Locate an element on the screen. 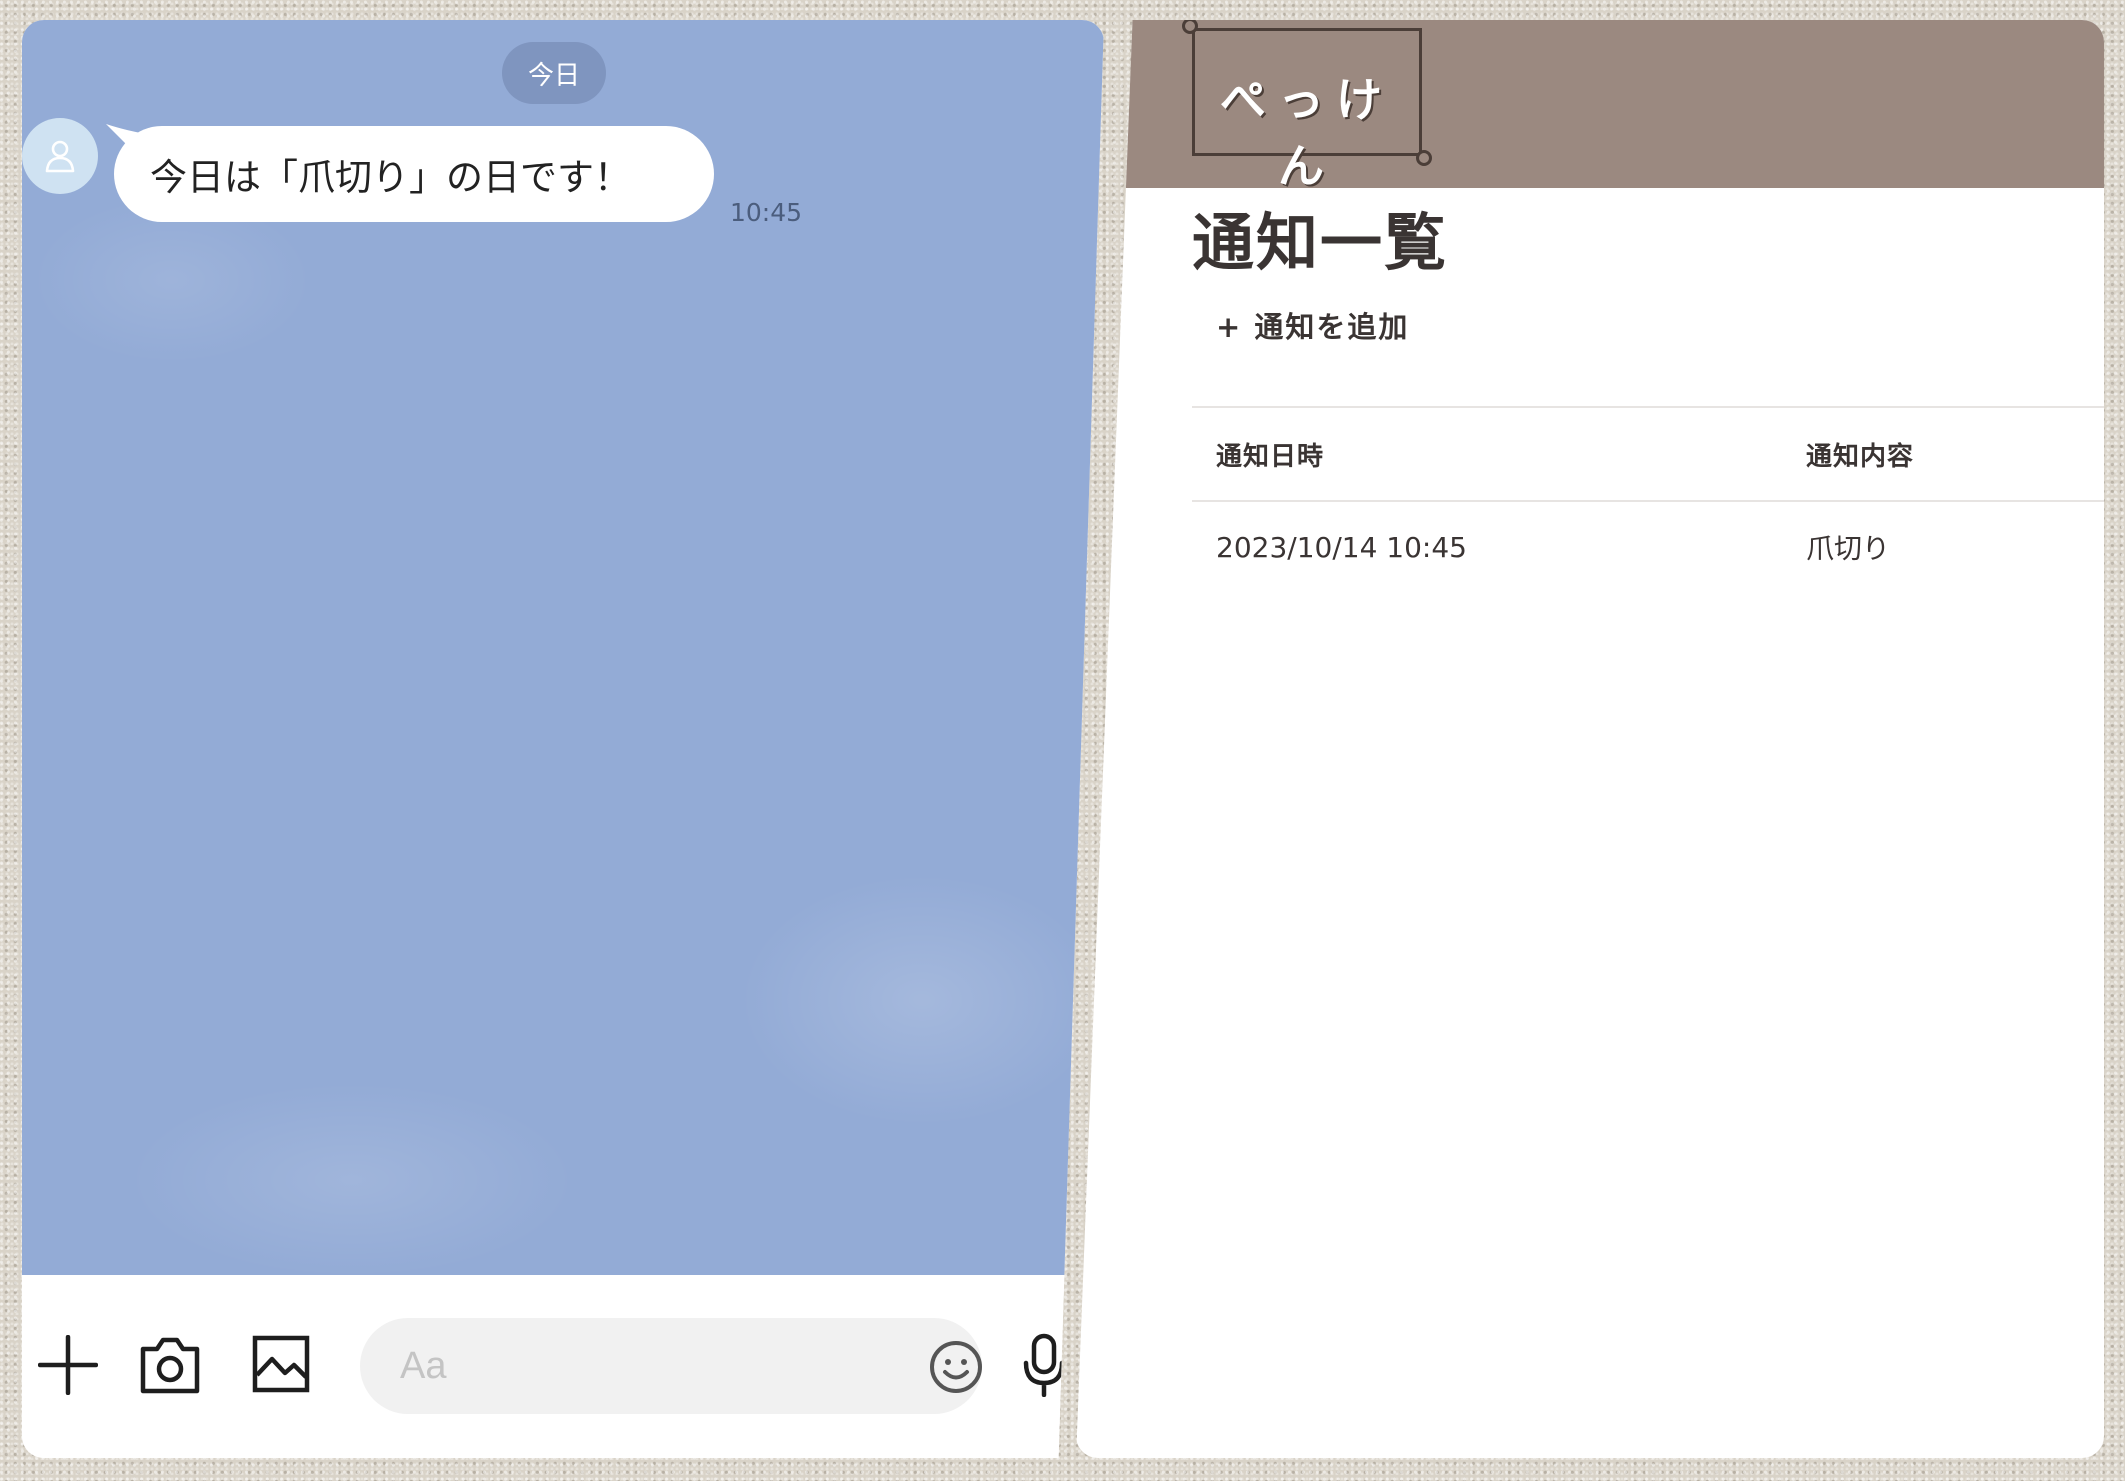  date-separator: 今日 is located at coordinates (554, 73).